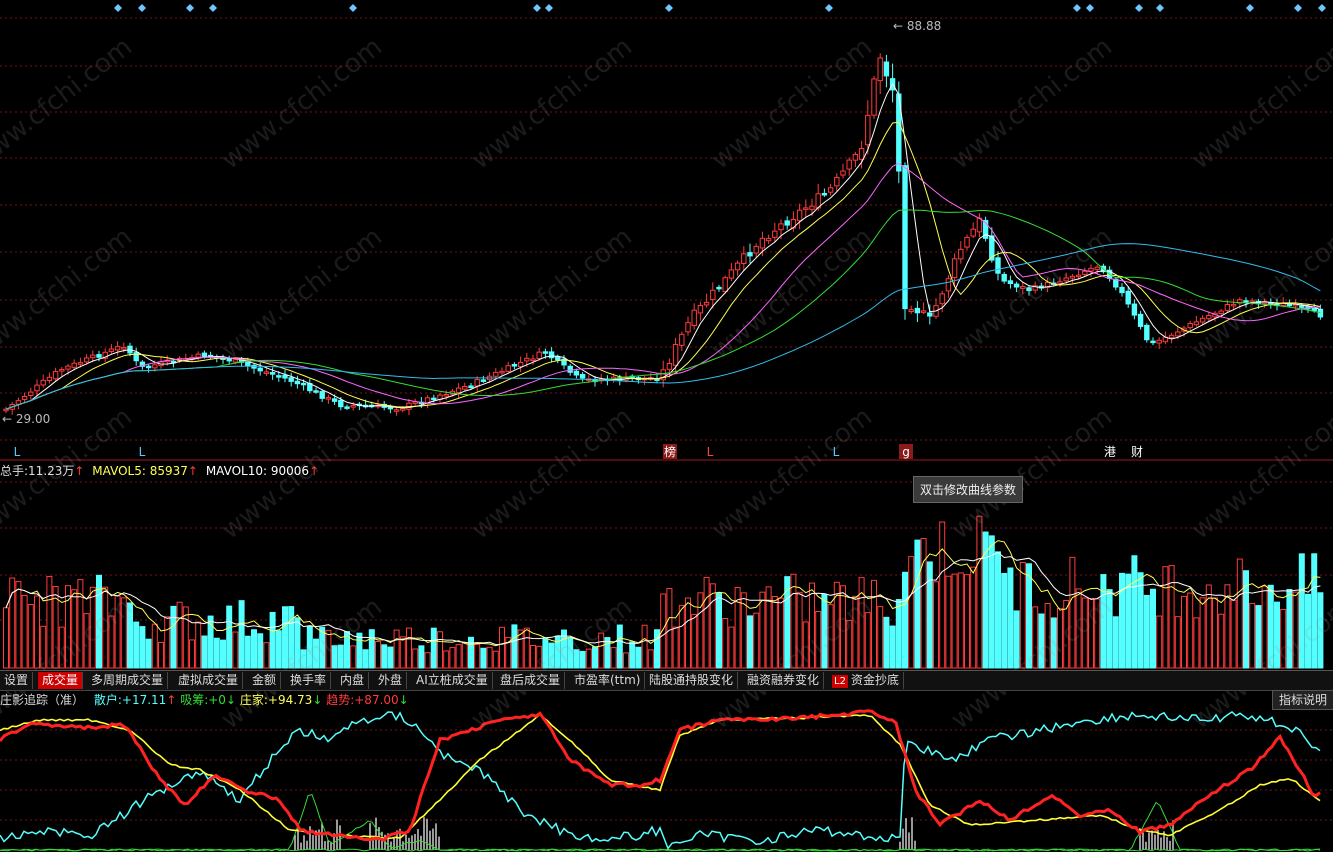 The width and height of the screenshot is (1333, 852). Describe the element at coordinates (670, 451) in the screenshot. I see `event-marker: 榜` at that location.